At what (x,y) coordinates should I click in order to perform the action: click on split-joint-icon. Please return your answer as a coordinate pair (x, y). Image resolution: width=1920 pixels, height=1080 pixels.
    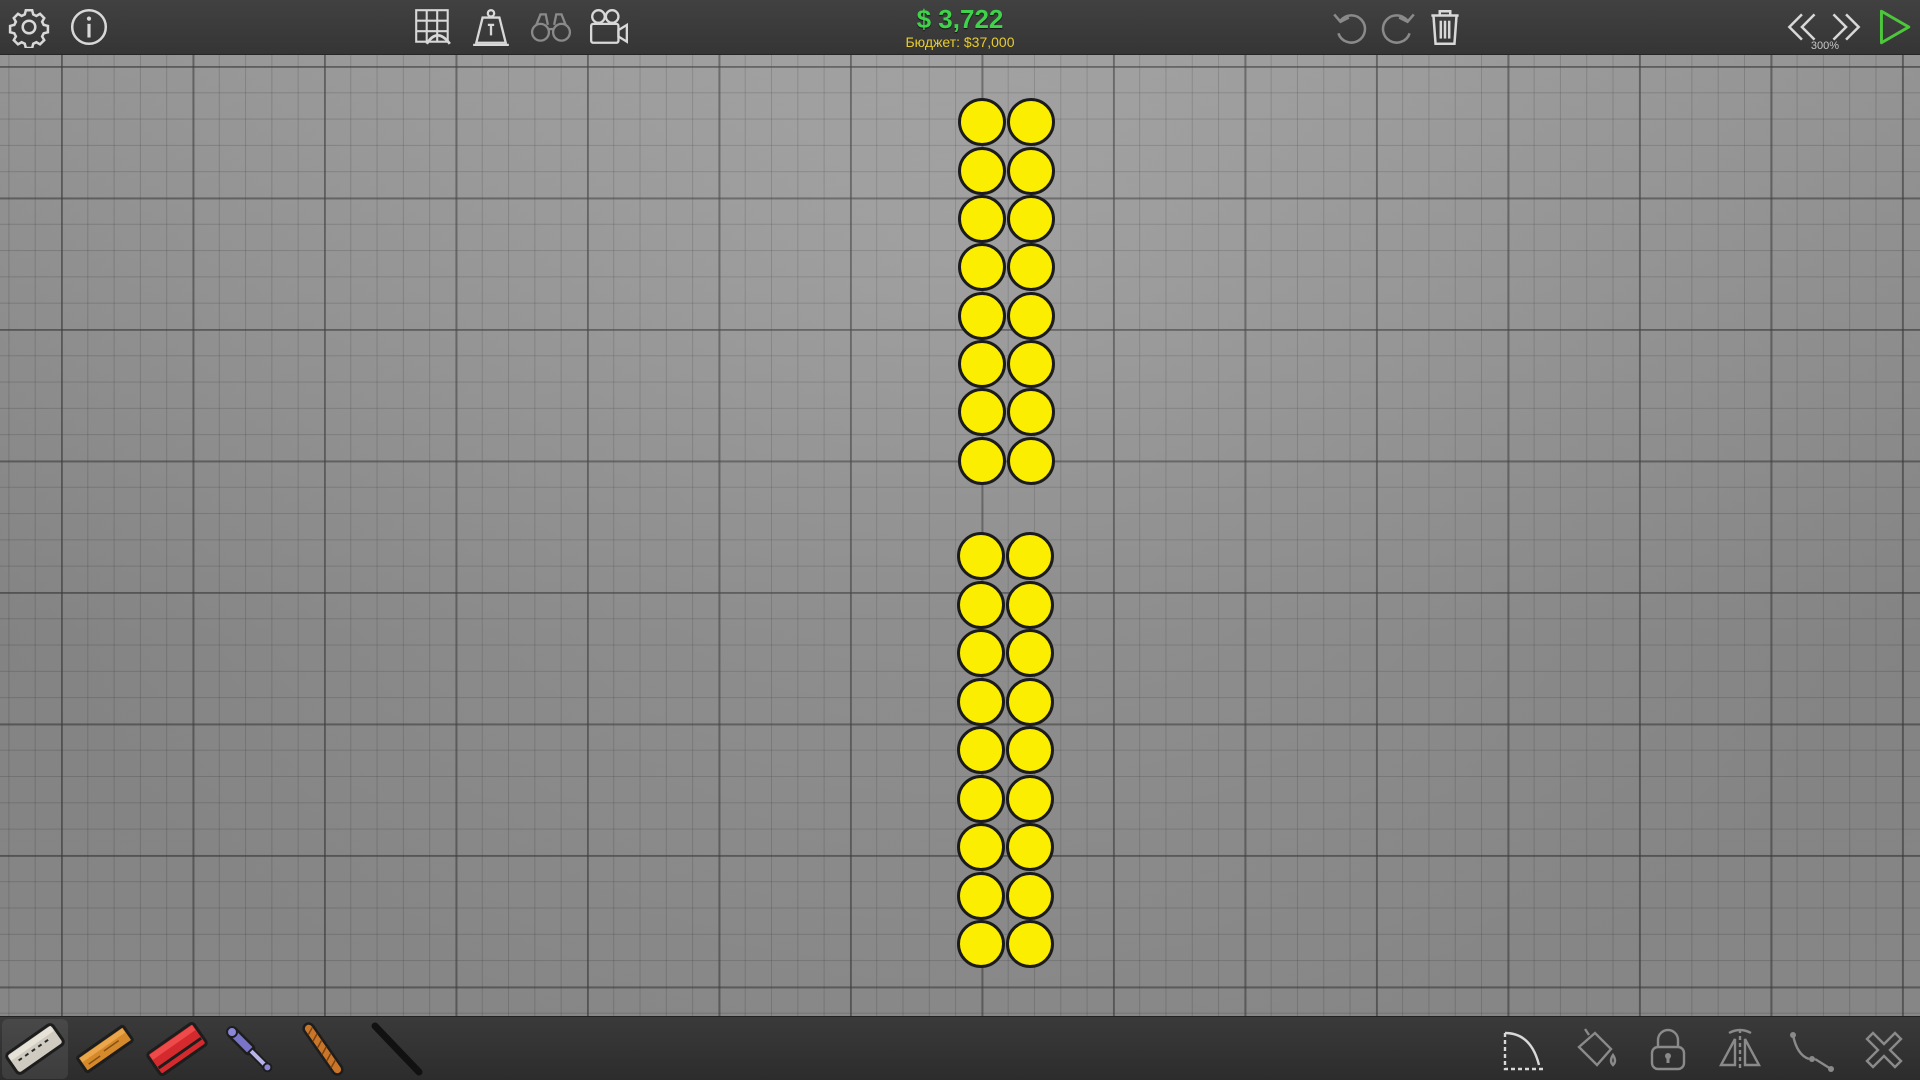
    Looking at the image, I should click on (1812, 1052).